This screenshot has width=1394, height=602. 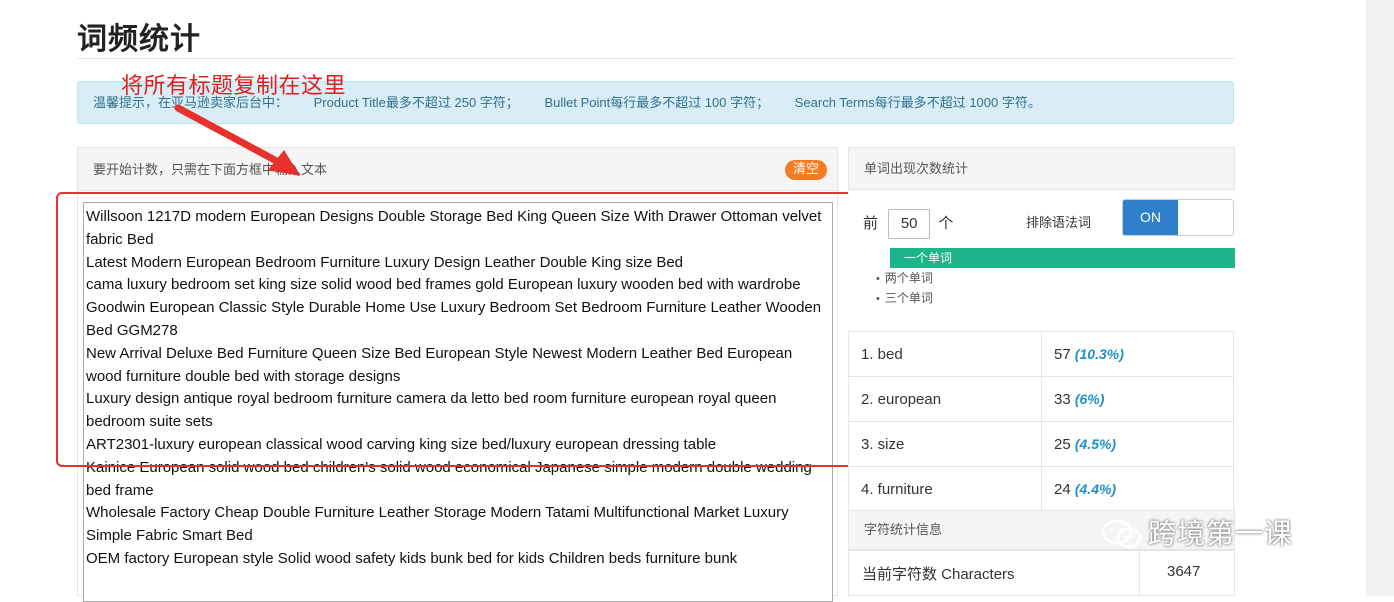 What do you see at coordinates (1062, 489) in the screenshot?
I see `frequency-count: 24` at bounding box center [1062, 489].